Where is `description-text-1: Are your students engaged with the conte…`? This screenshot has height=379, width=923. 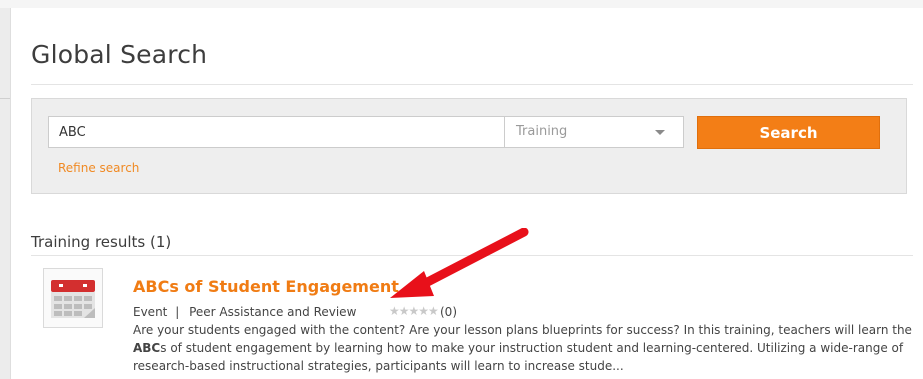 description-text-1: Are your students engaged with the conte… is located at coordinates (522, 330).